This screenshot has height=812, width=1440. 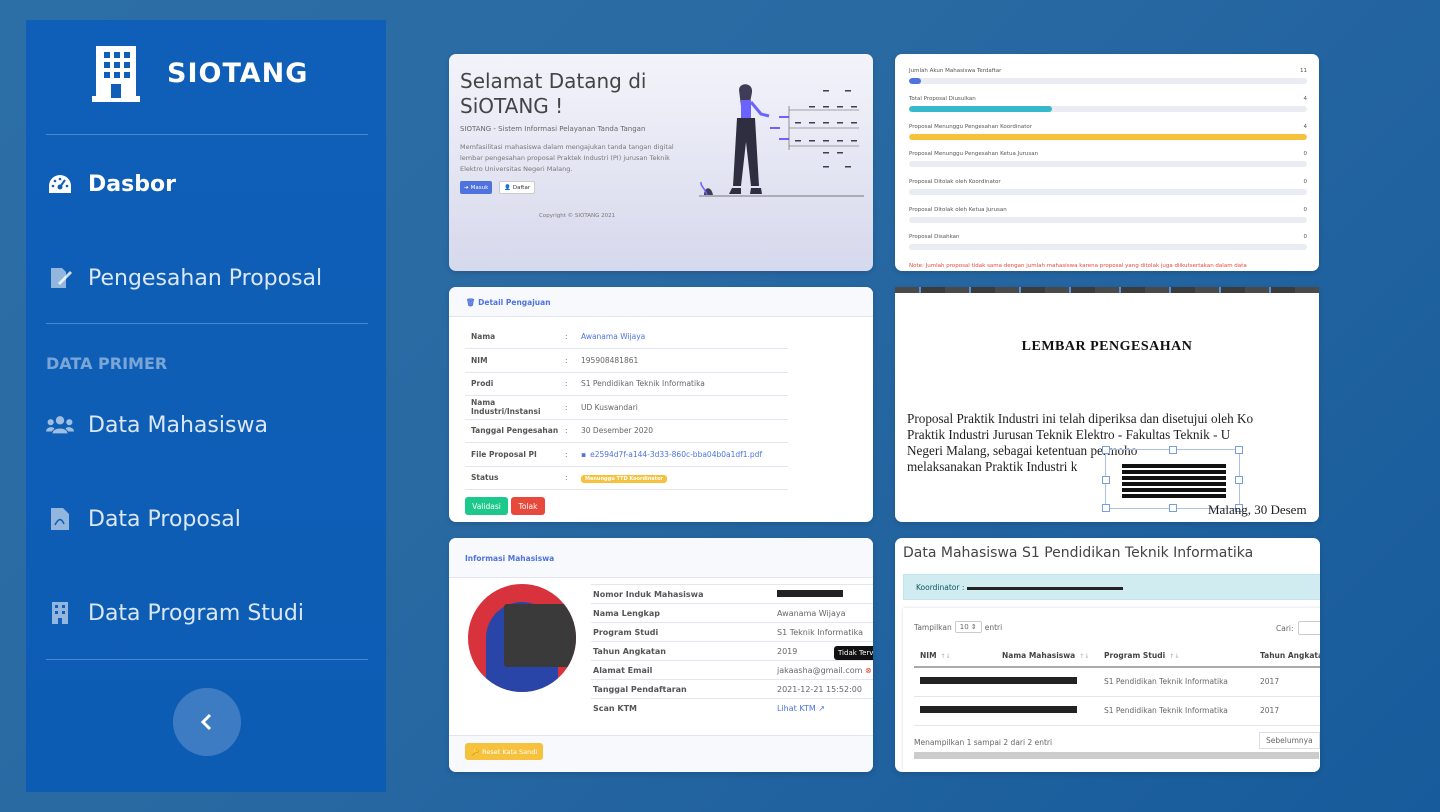 What do you see at coordinates (1289, 740) in the screenshot?
I see `previous-page-button: Sebelumnya` at bounding box center [1289, 740].